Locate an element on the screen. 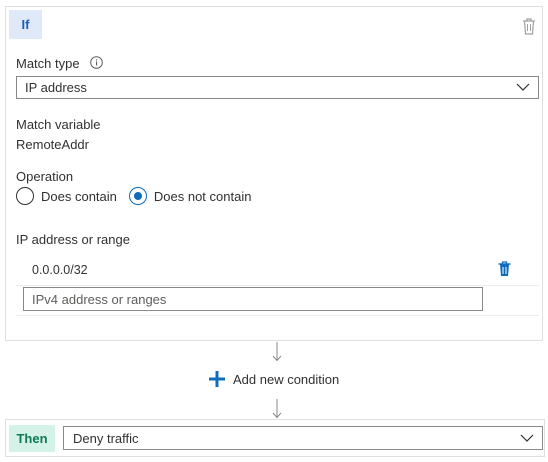 The width and height of the screenshot is (548, 462). then-badge: Then is located at coordinates (32, 438).